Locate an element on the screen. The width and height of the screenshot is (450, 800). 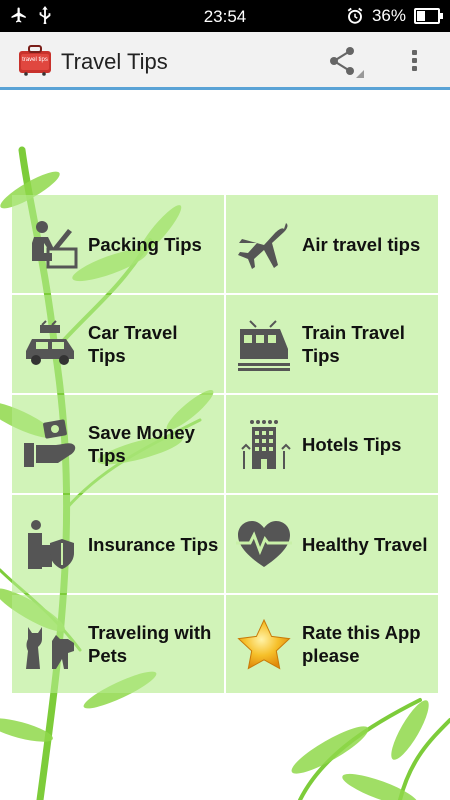
tile-label: Hotels Tips is located at coordinates (352, 444).